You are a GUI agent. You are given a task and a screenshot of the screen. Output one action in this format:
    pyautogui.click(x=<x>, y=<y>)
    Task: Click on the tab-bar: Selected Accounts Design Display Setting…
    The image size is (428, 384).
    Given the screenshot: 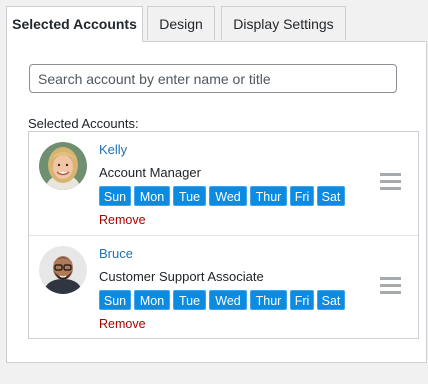 What is the action you would take?
    pyautogui.click(x=214, y=21)
    